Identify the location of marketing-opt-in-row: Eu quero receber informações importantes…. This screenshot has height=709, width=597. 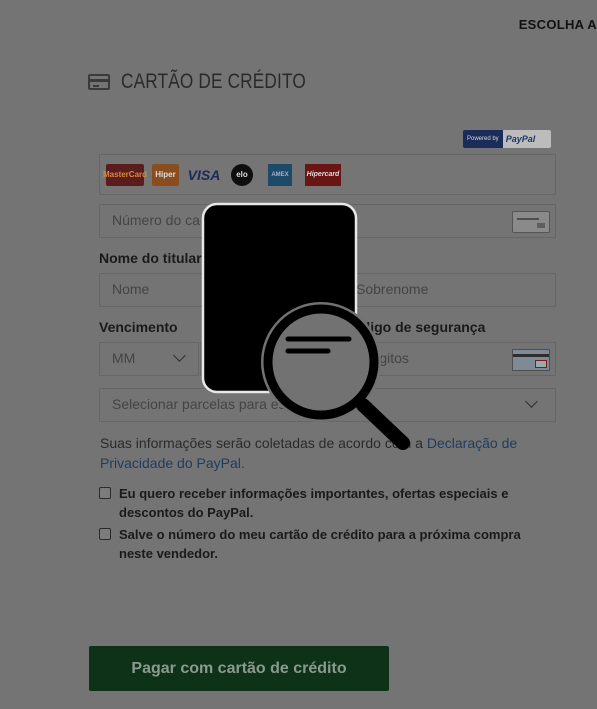
(314, 503).